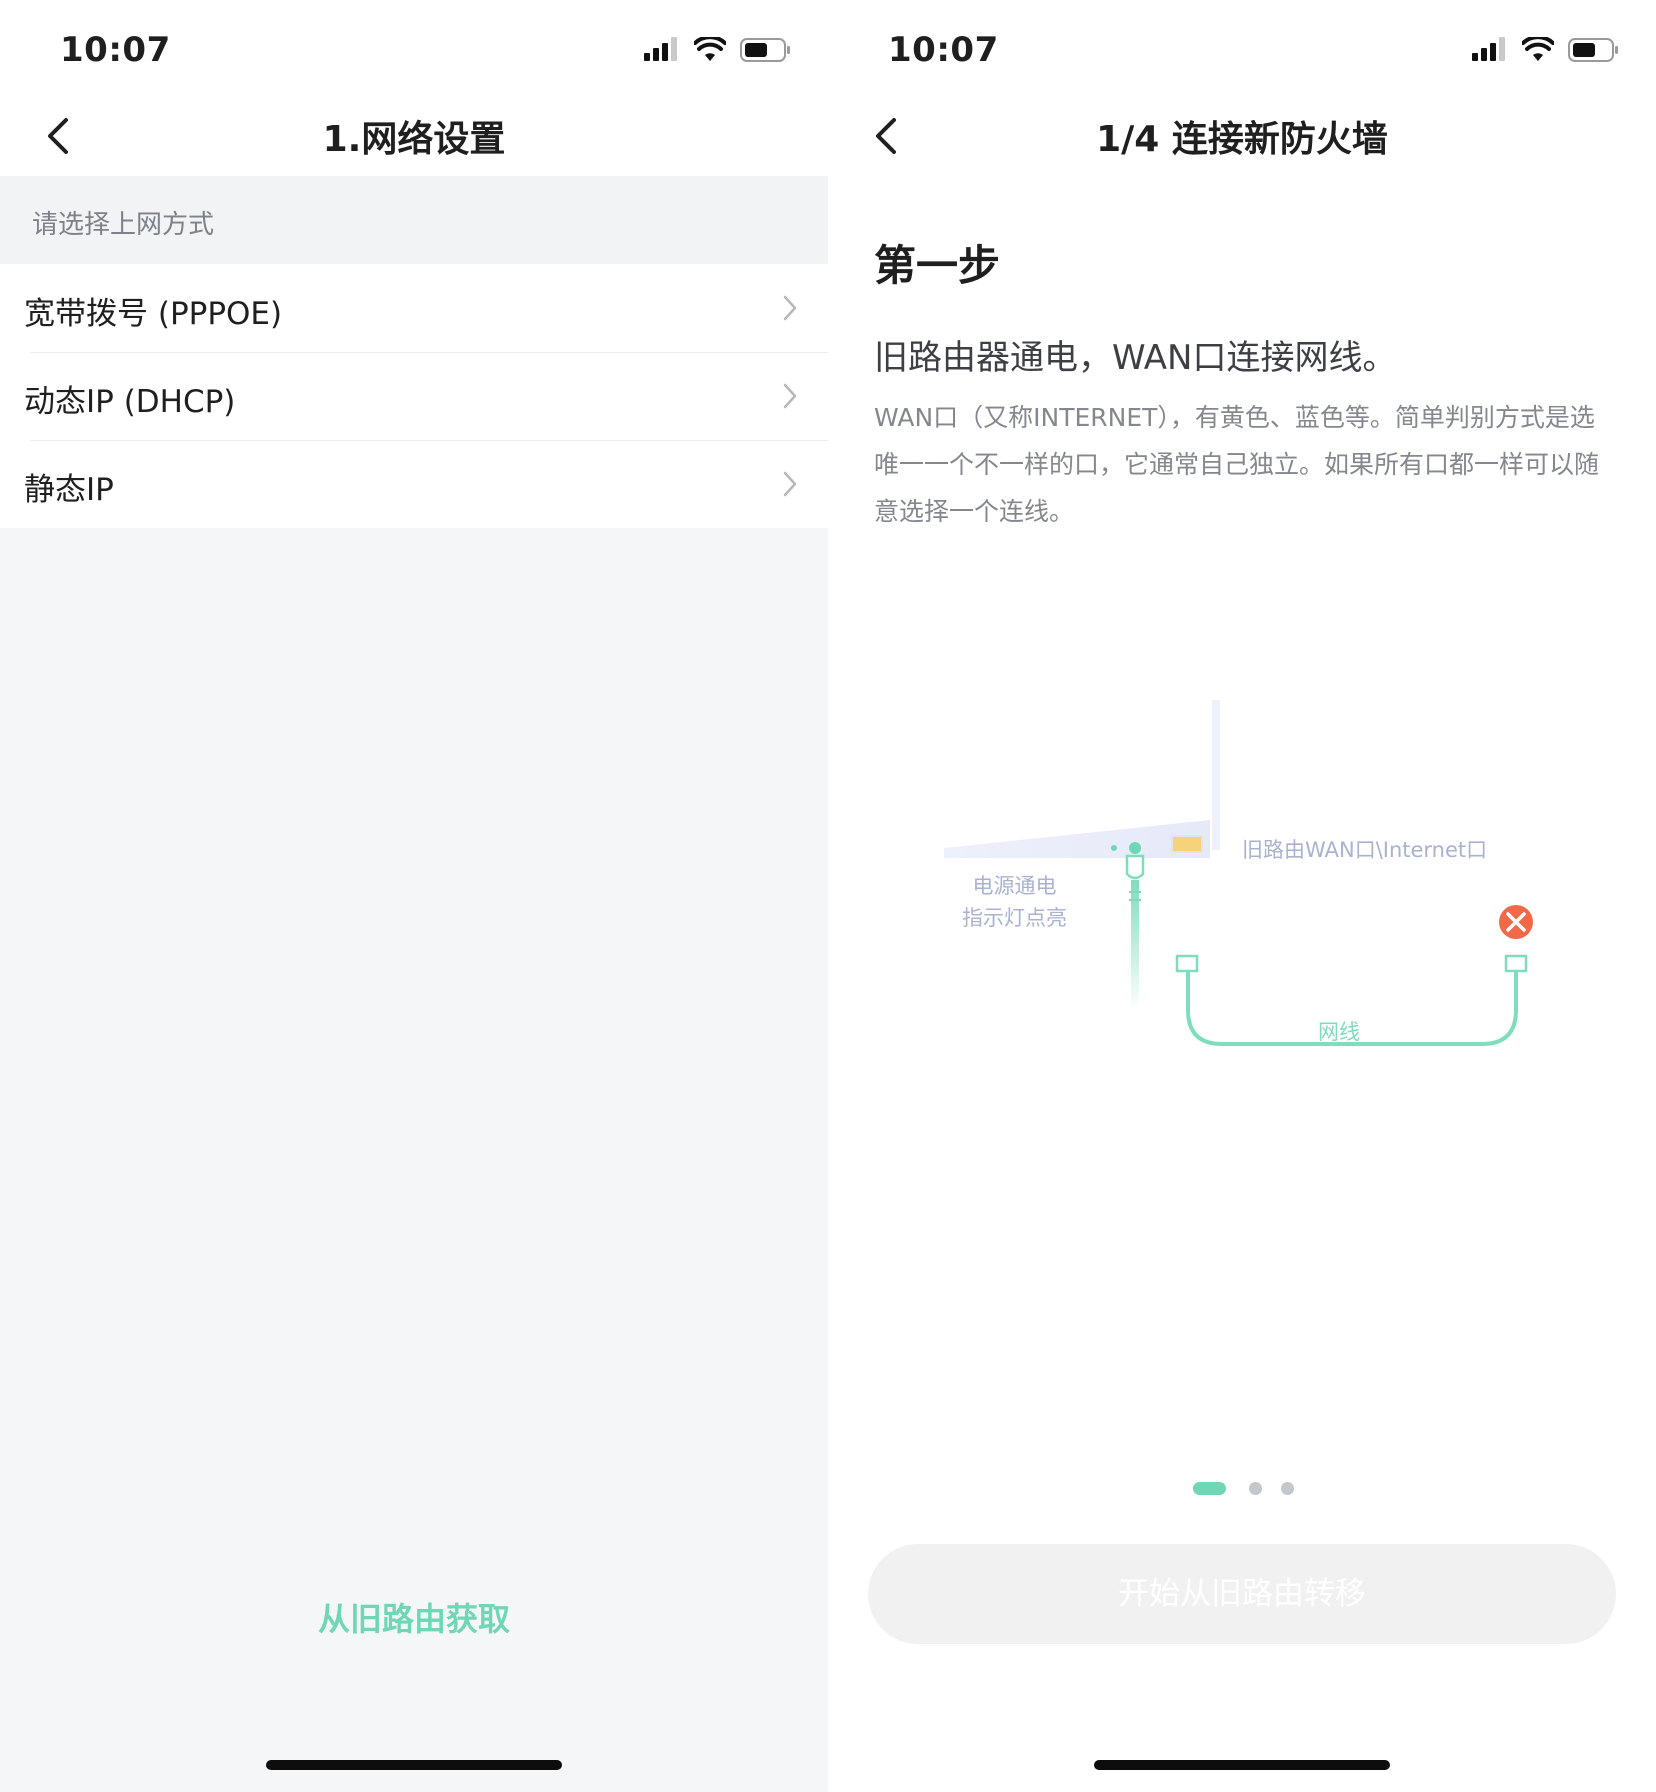  I want to click on section-header: 请选择上网方式, so click(414, 220).